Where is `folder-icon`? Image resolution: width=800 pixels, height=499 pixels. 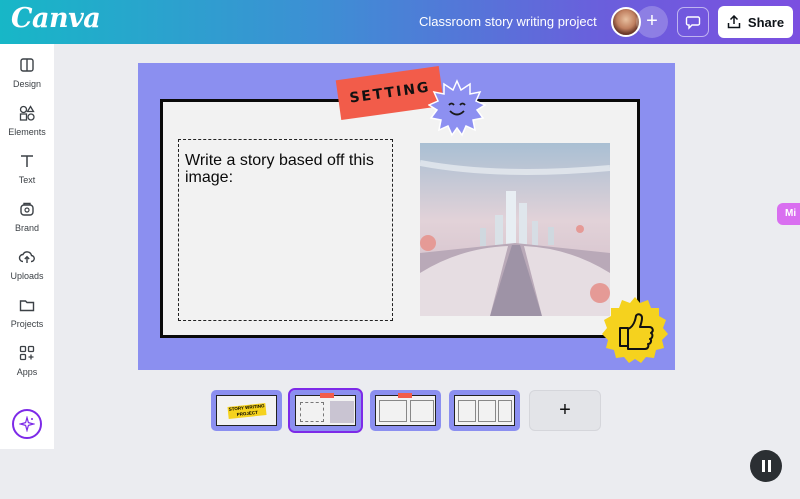
folder-icon is located at coordinates (27, 306).